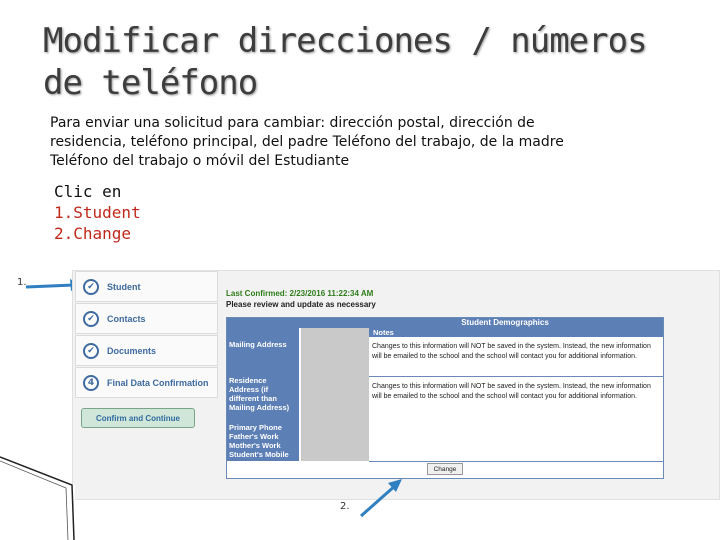  What do you see at coordinates (445, 469) in the screenshot?
I see `change-button: Change` at bounding box center [445, 469].